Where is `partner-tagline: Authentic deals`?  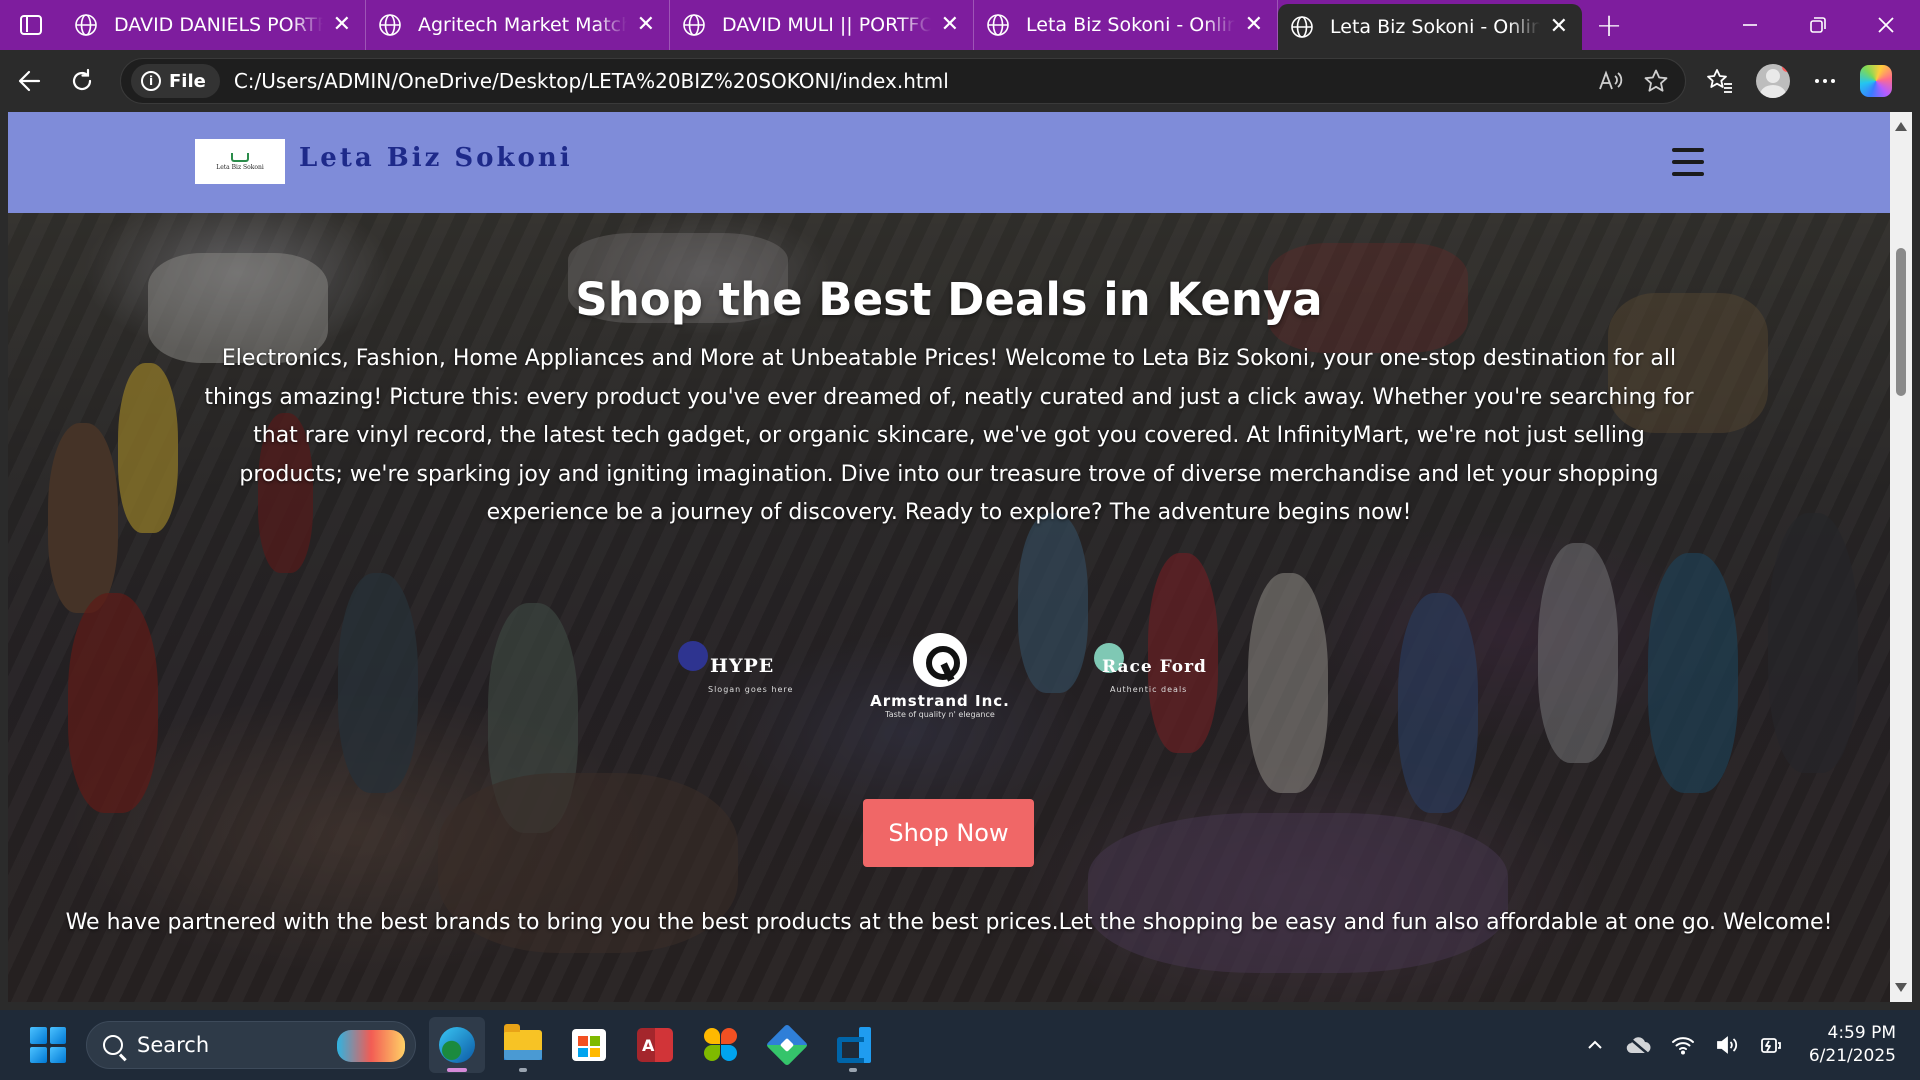
partner-tagline: Authentic deals is located at coordinates (1149, 689).